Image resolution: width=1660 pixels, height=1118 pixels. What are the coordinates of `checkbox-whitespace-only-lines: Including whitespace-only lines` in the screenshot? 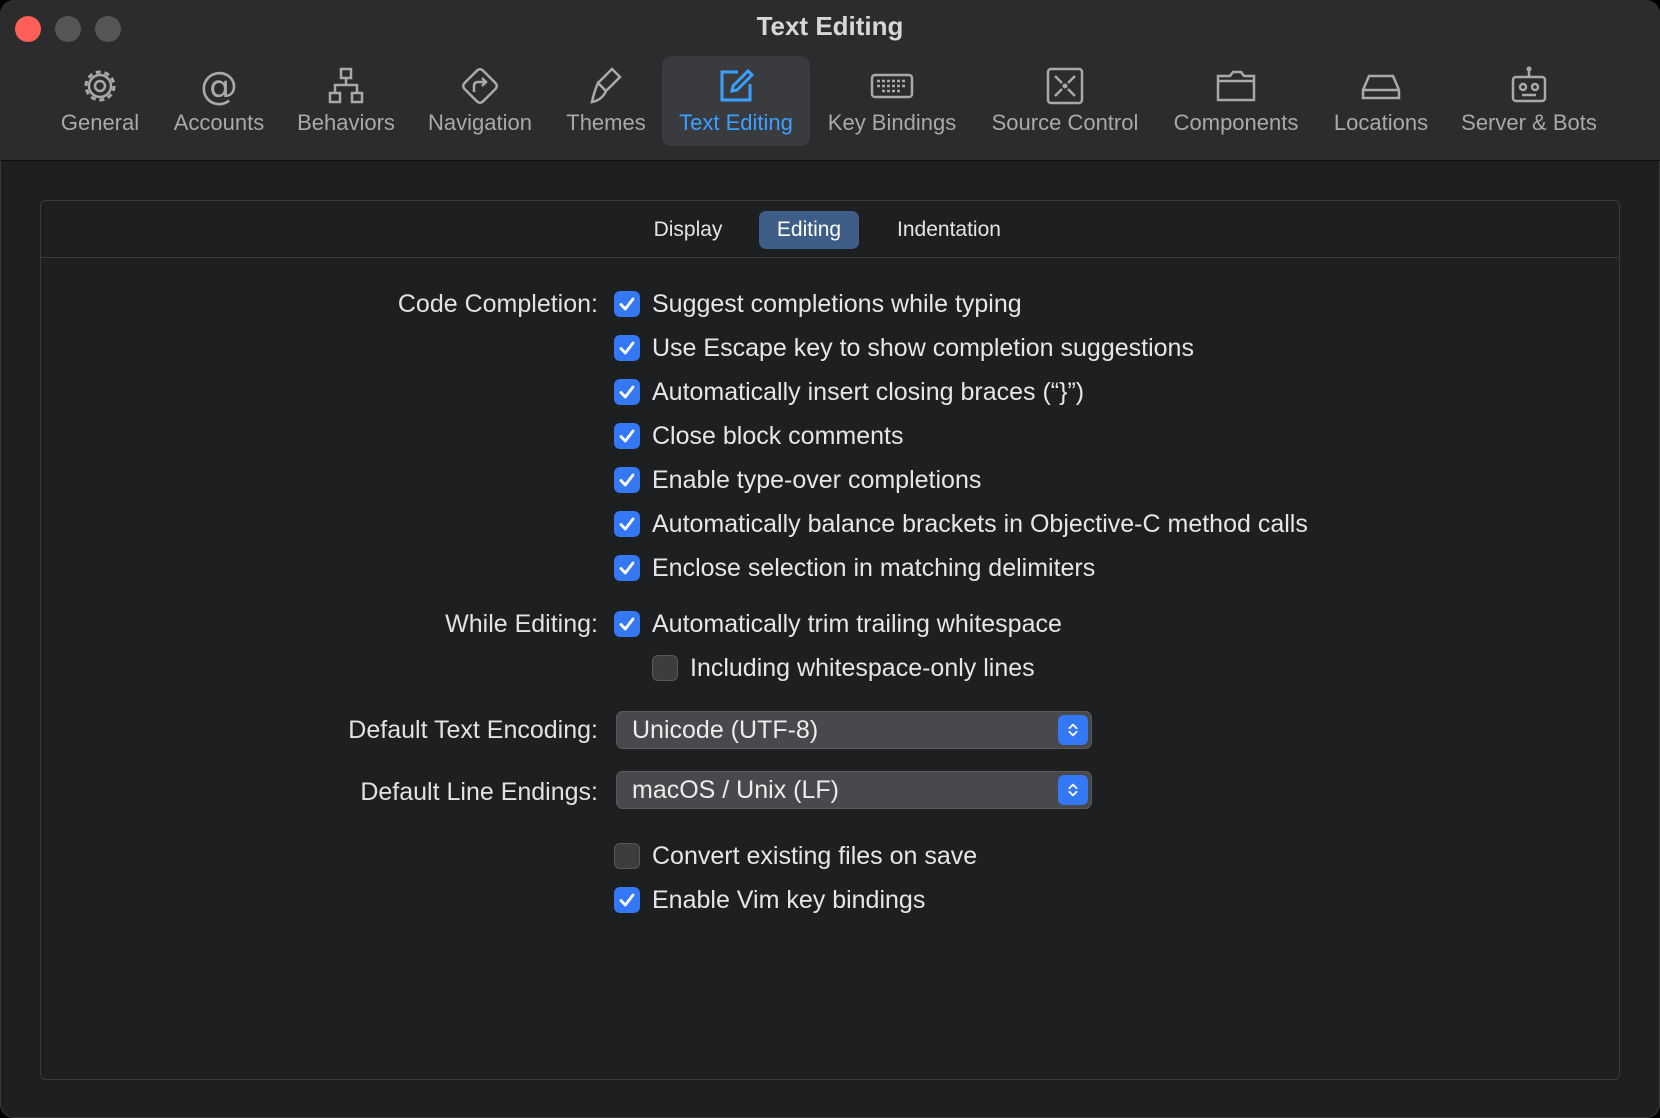 It's located at (843, 668).